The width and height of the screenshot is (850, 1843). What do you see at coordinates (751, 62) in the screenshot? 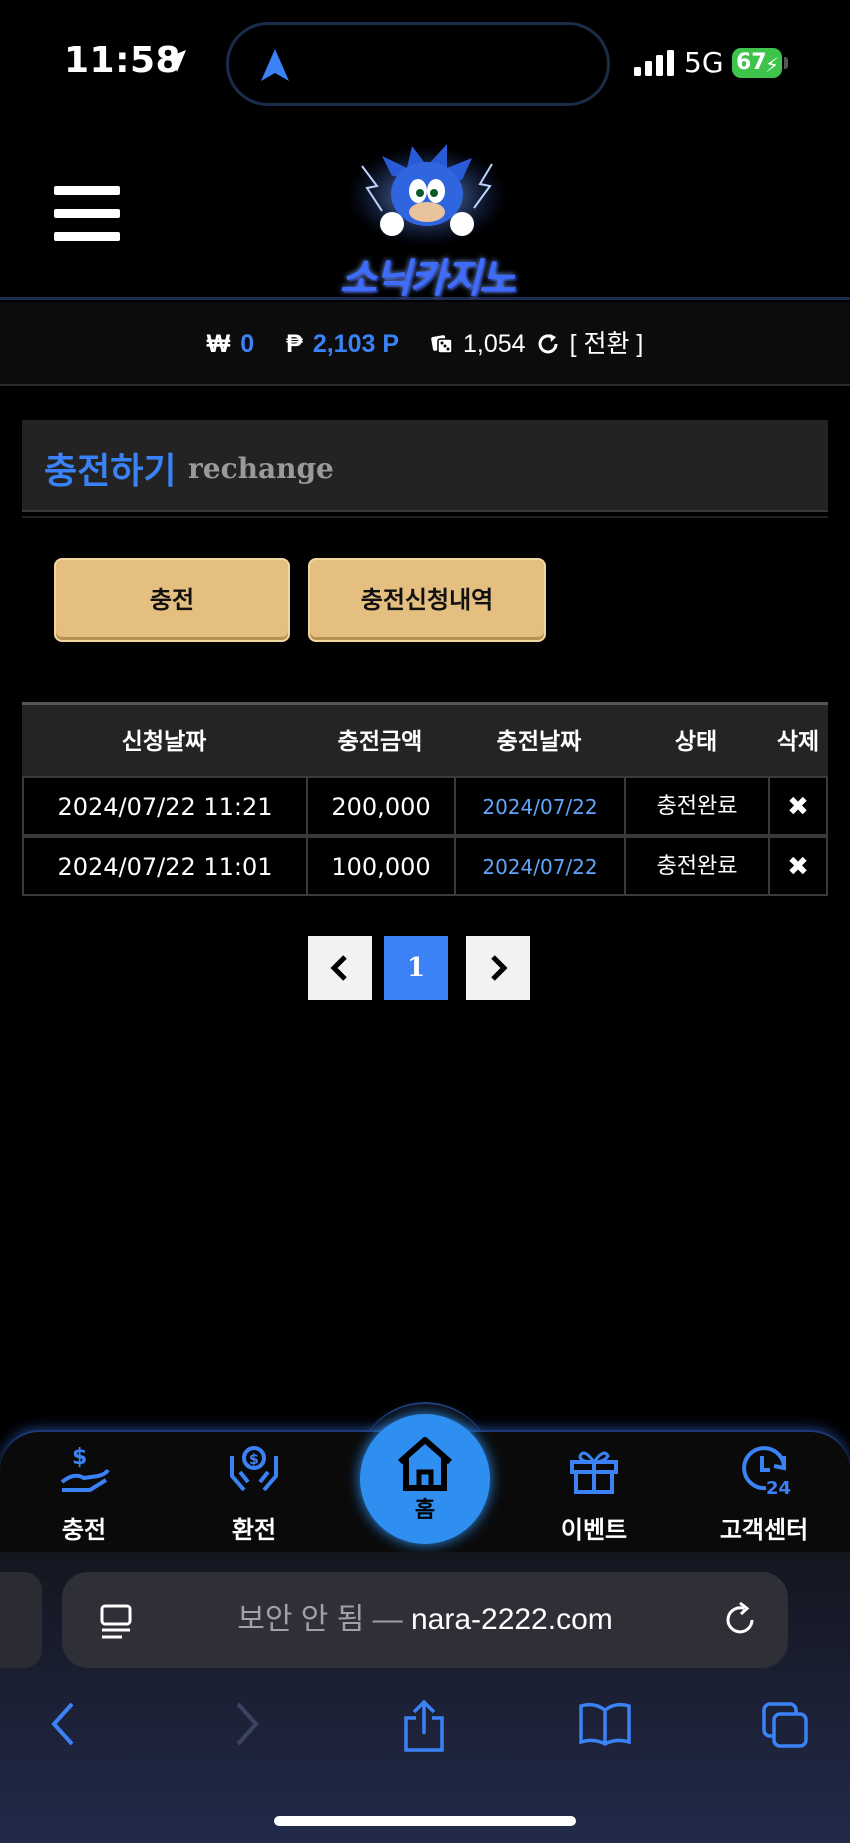
I see `battery-level: 67` at bounding box center [751, 62].